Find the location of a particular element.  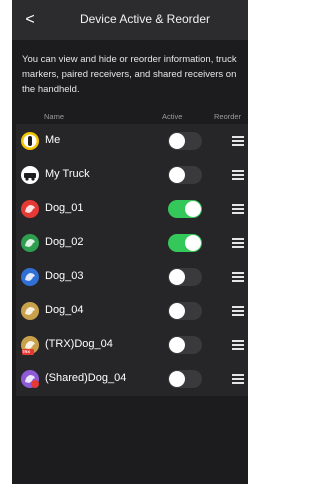

shared-dog-pin-icon is located at coordinates (30, 379).